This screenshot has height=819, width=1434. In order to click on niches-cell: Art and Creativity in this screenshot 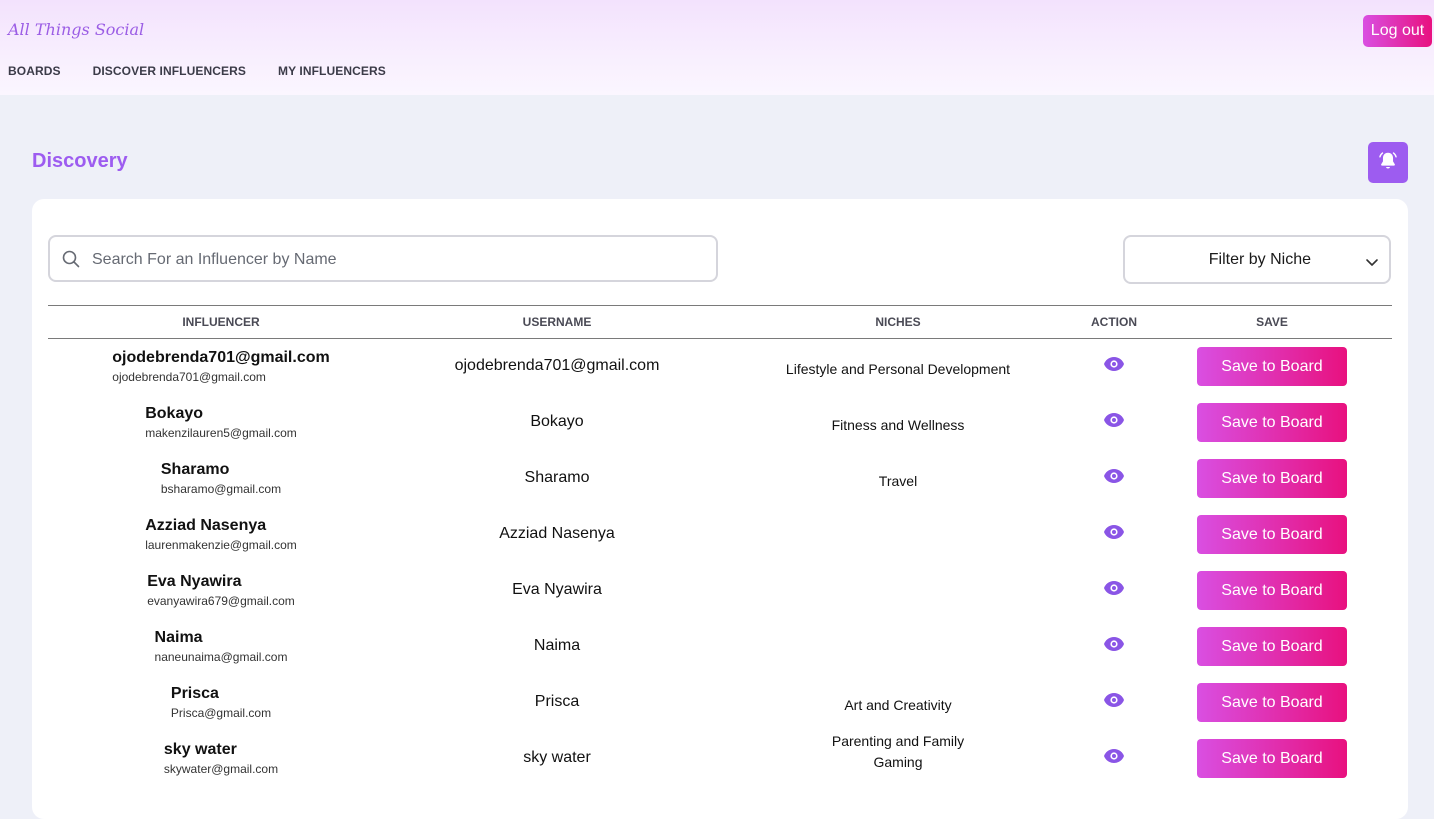, I will do `click(897, 705)`.